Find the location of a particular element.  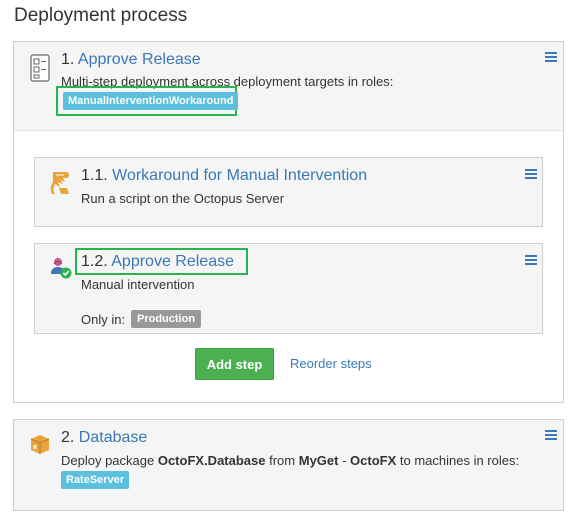

multi-step-icon is located at coordinates (40, 68).